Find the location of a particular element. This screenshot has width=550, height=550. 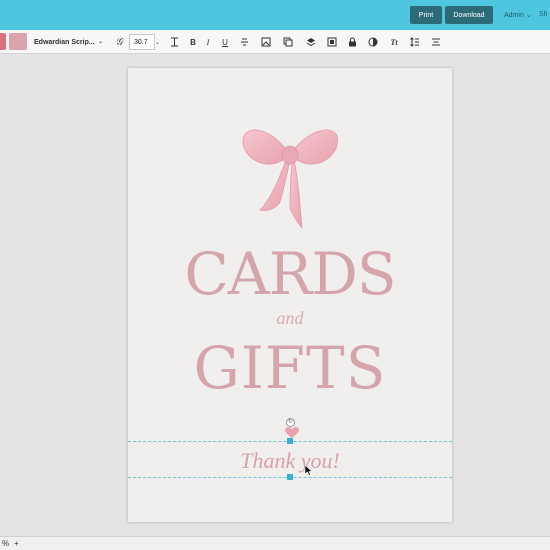

color-swatch-primary is located at coordinates (3, 41).